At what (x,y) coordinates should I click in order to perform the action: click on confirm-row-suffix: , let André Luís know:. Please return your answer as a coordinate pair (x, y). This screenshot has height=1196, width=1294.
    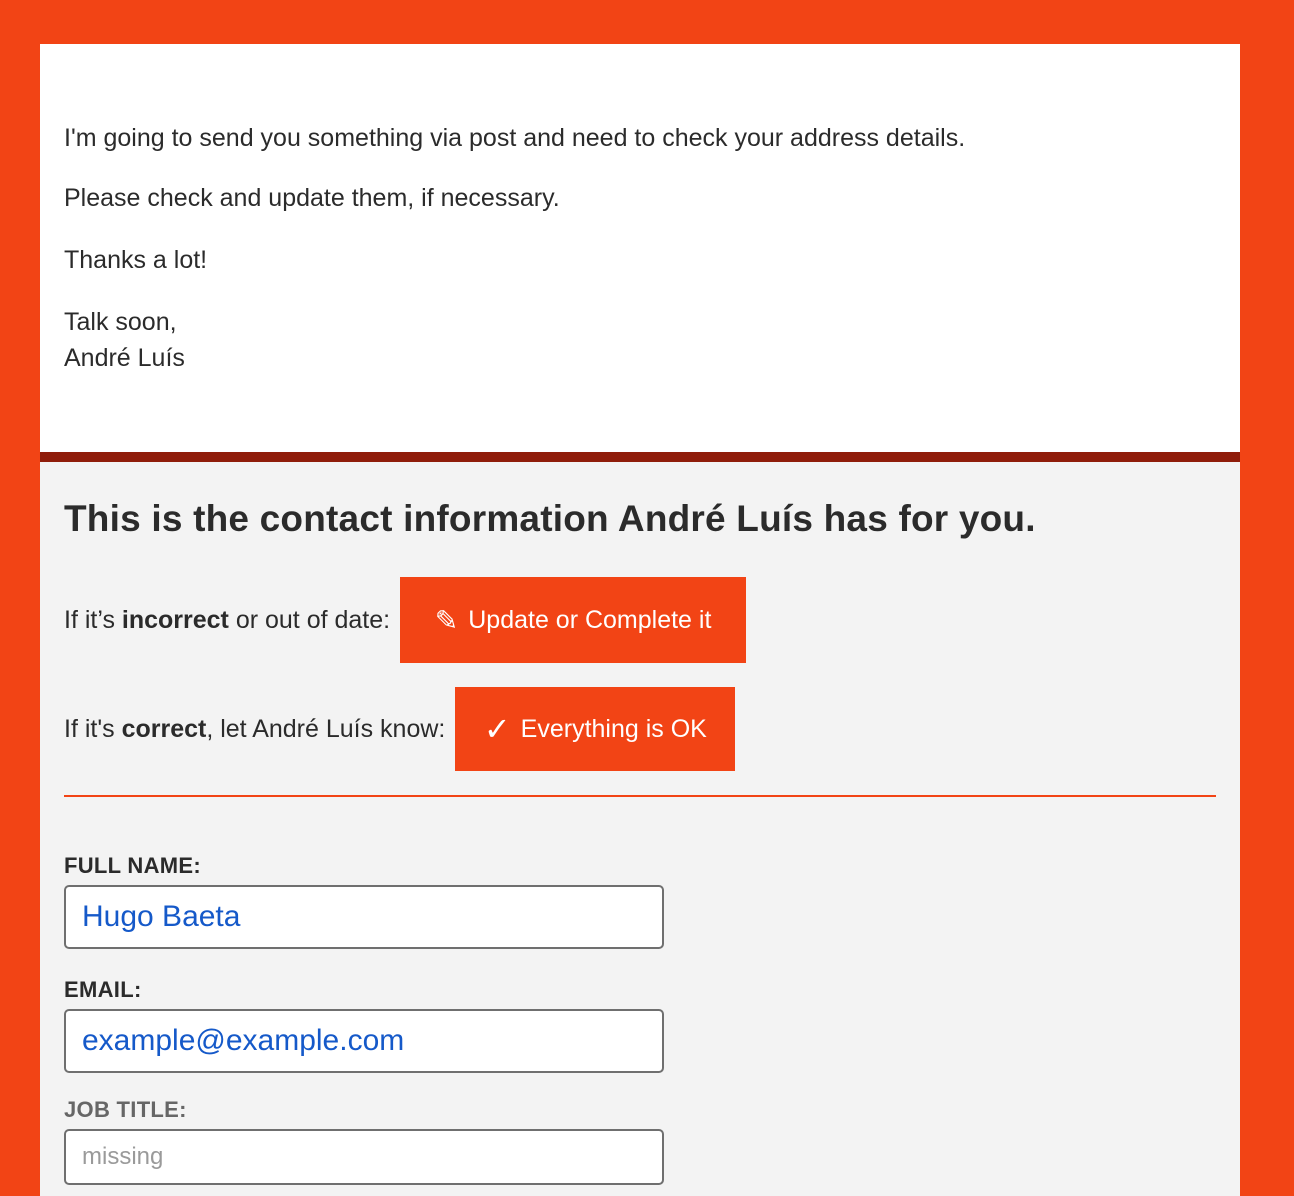
    Looking at the image, I should click on (326, 728).